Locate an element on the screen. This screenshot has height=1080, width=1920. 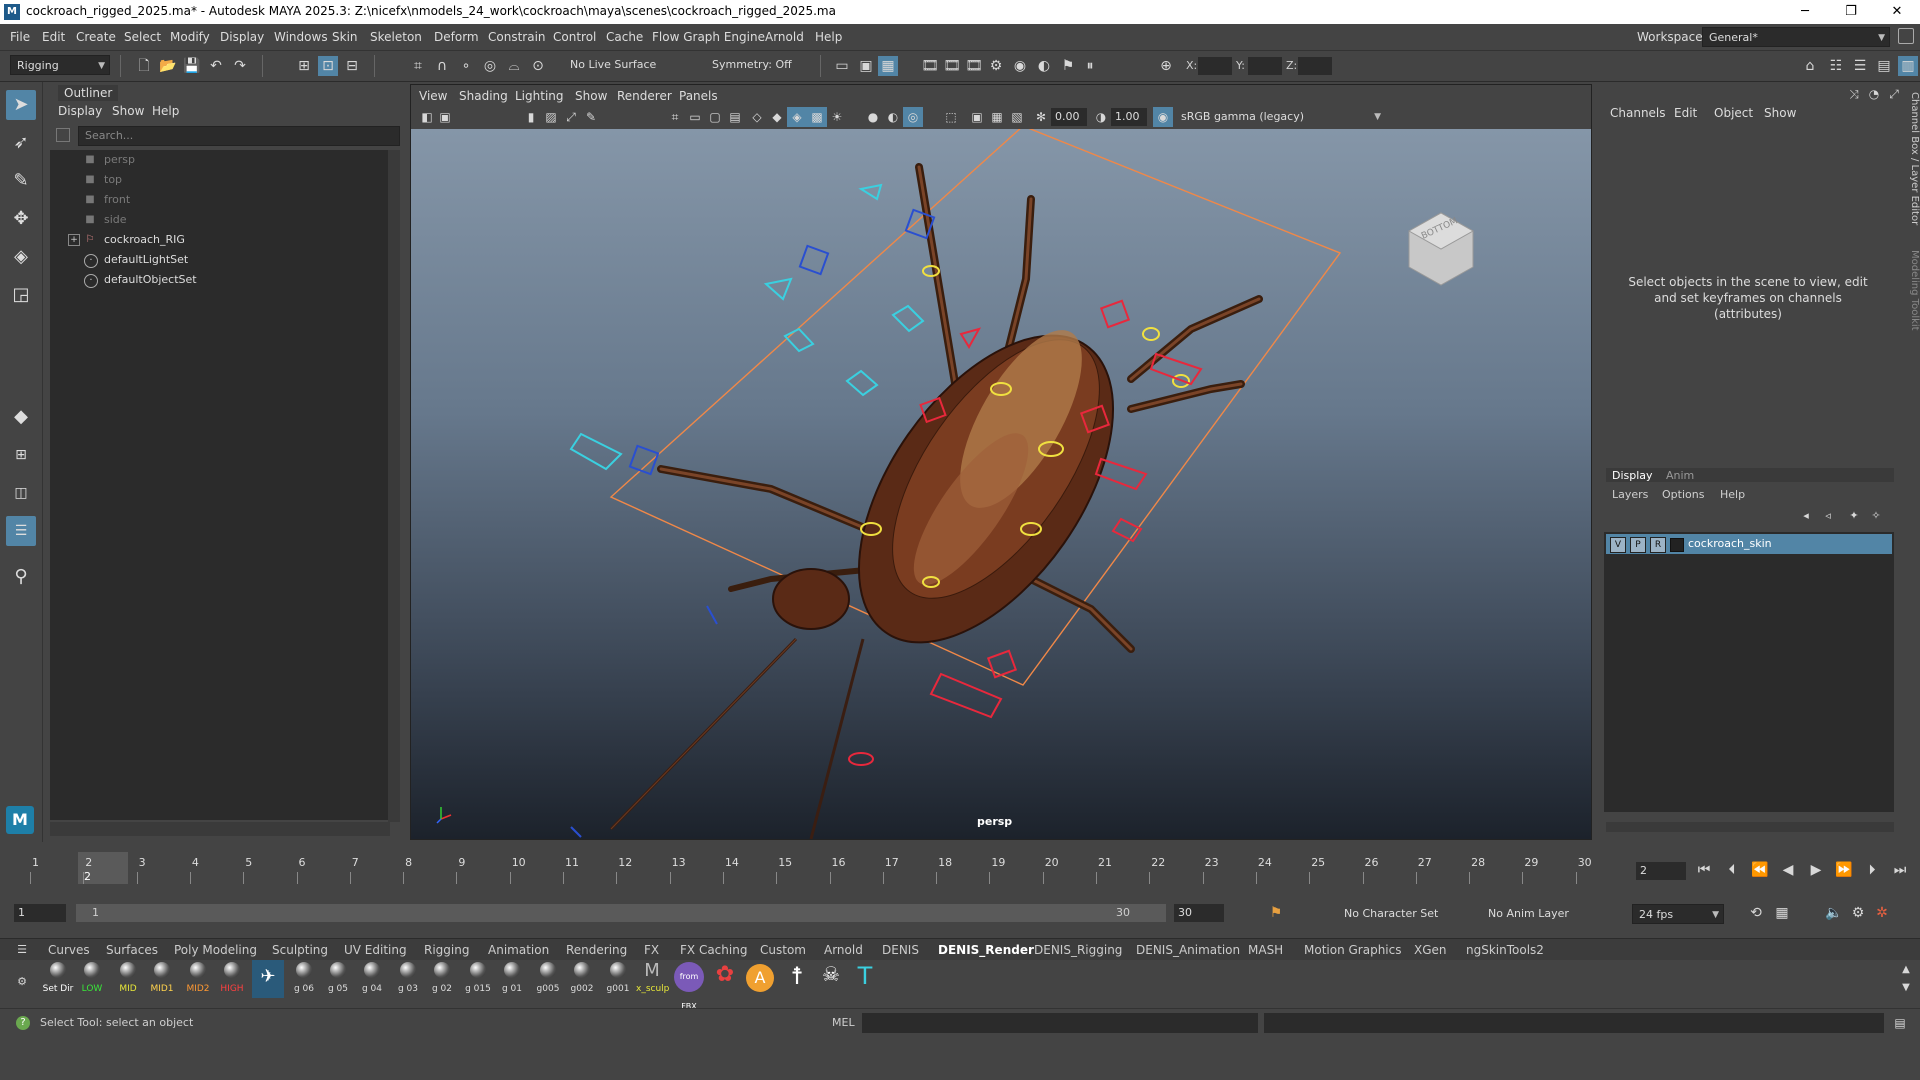
snap-point-icon: ∘ is located at coordinates (466, 66).